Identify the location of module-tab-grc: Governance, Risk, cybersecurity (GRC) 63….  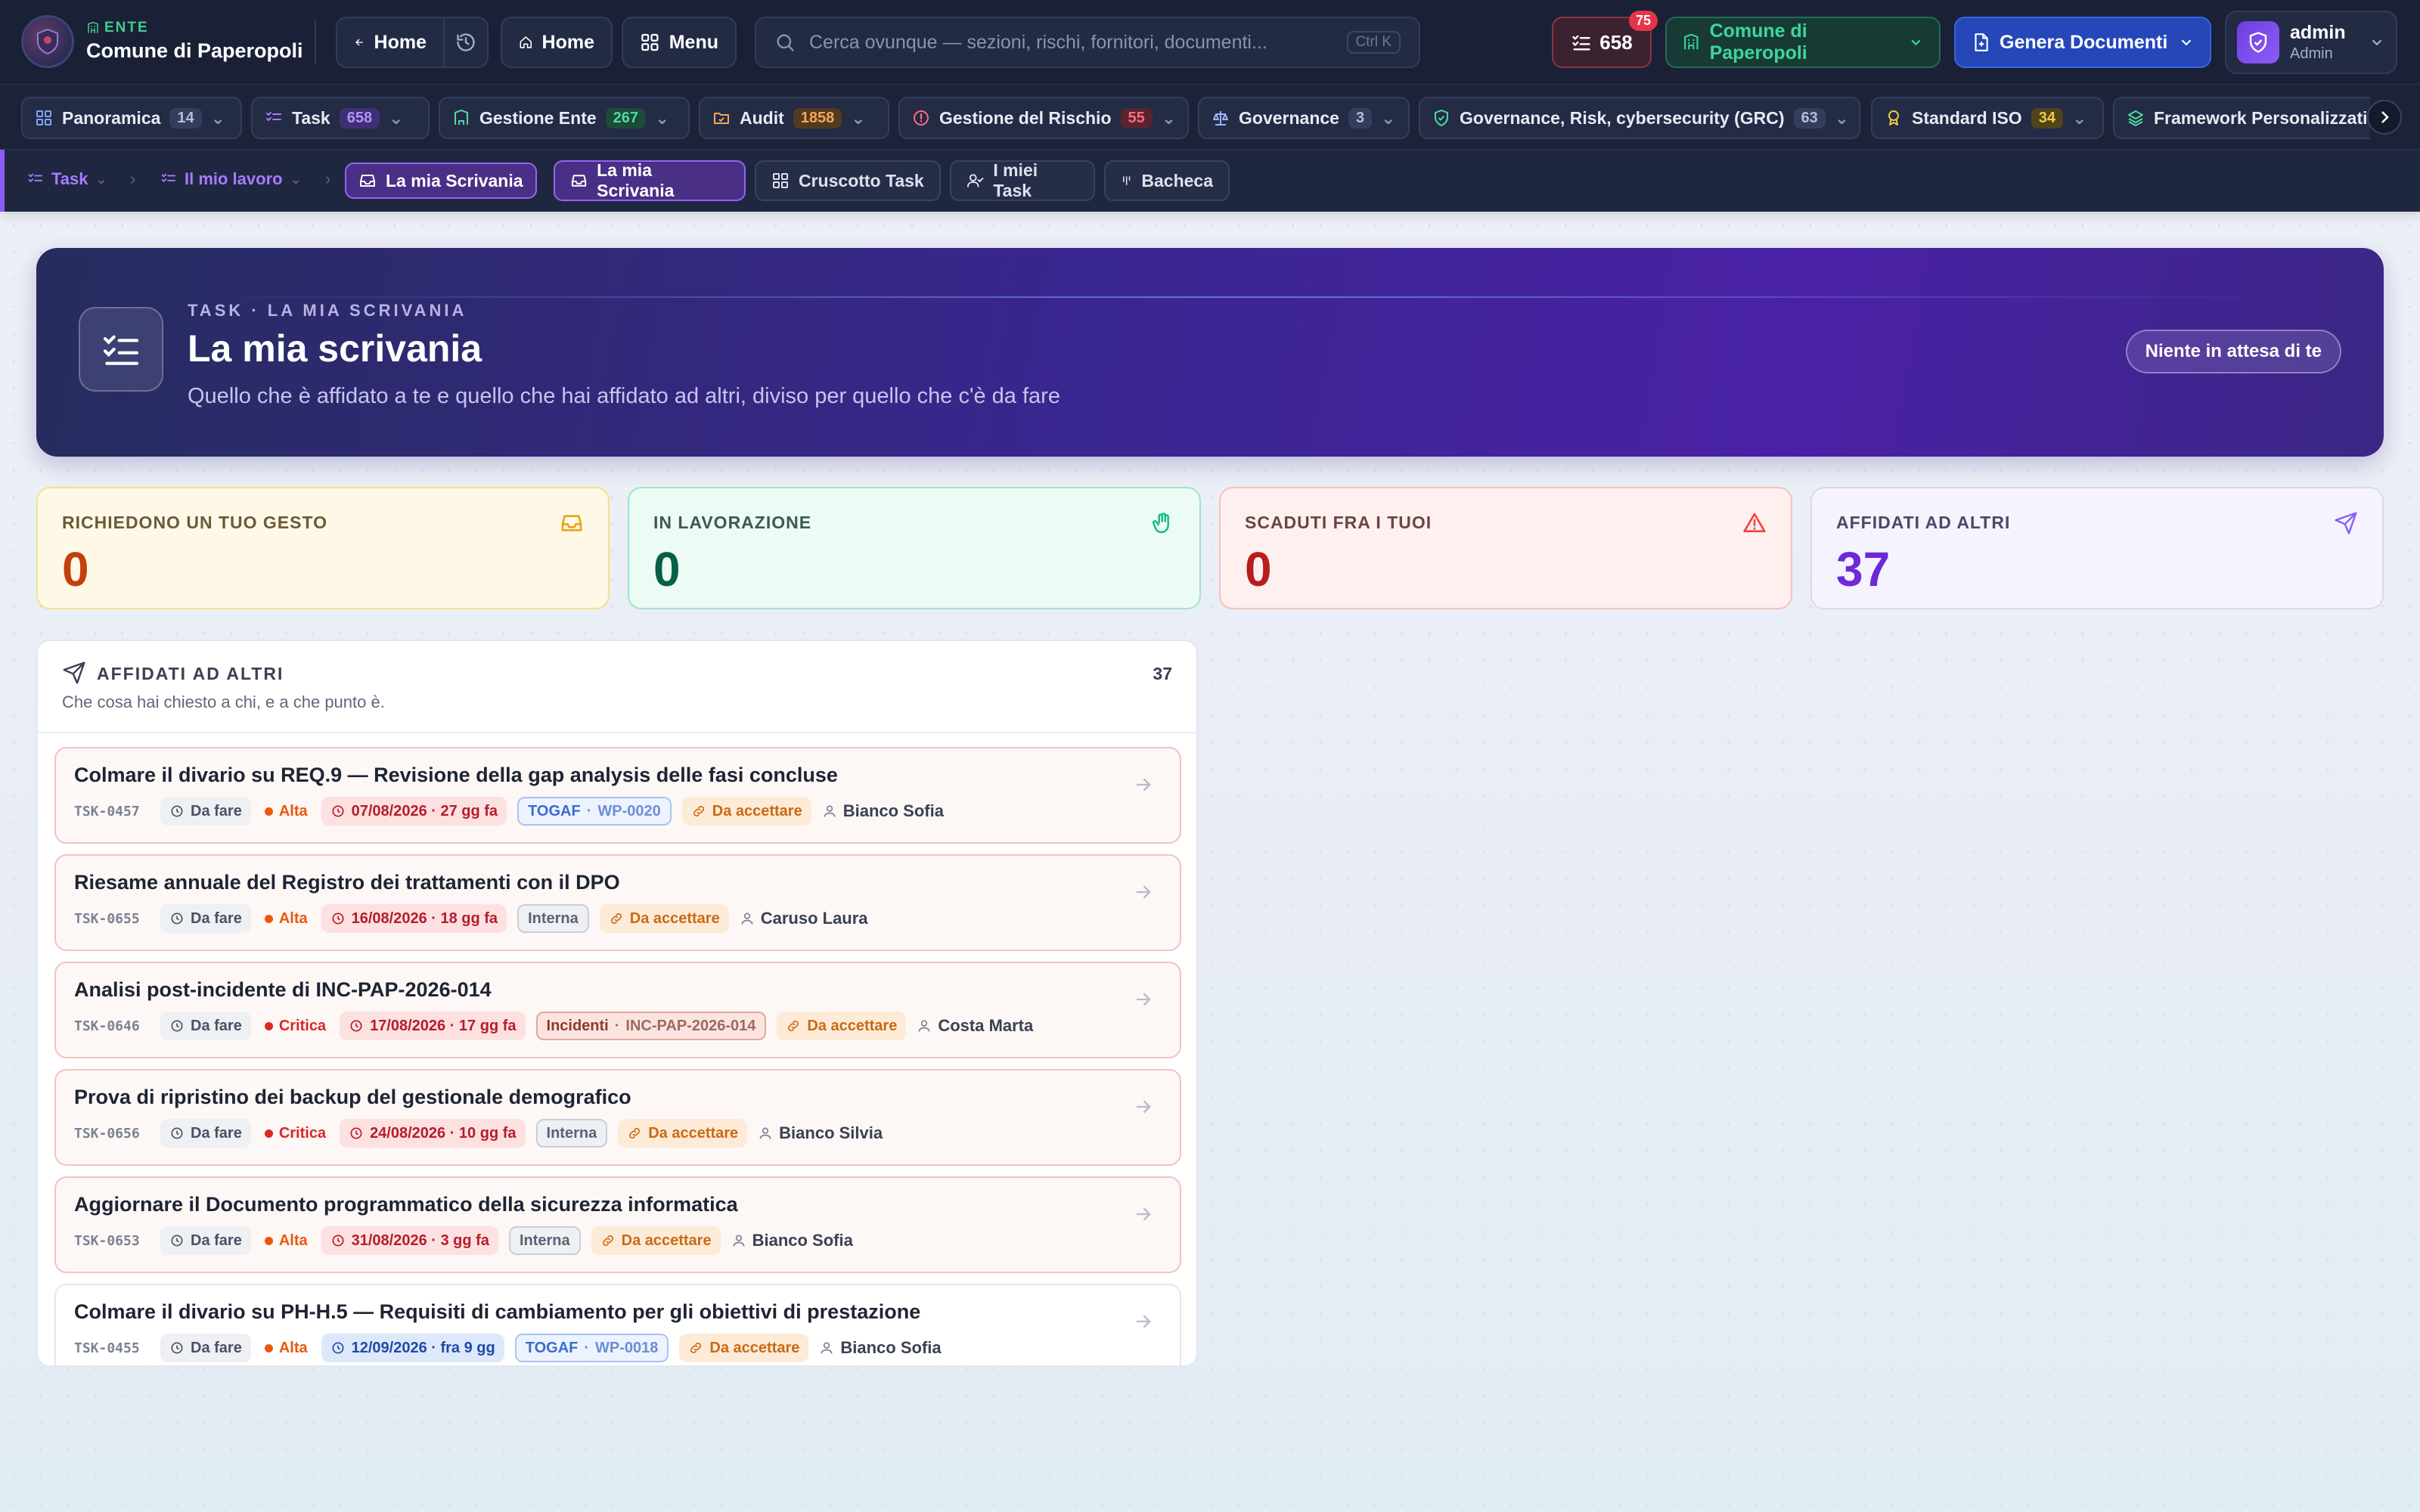
(1639, 118).